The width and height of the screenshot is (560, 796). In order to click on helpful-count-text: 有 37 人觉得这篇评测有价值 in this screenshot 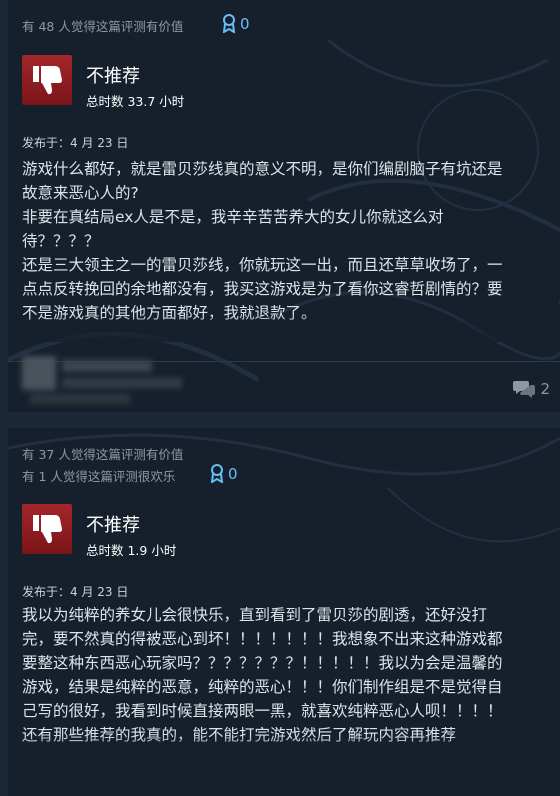, I will do `click(103, 454)`.